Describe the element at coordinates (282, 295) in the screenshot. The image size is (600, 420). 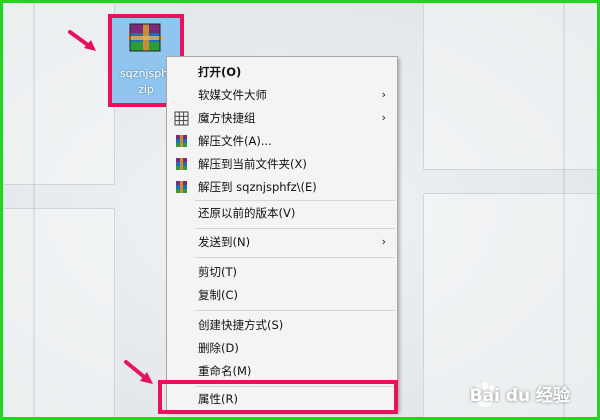
I see `menu-item-copy: 复制(C)` at that location.